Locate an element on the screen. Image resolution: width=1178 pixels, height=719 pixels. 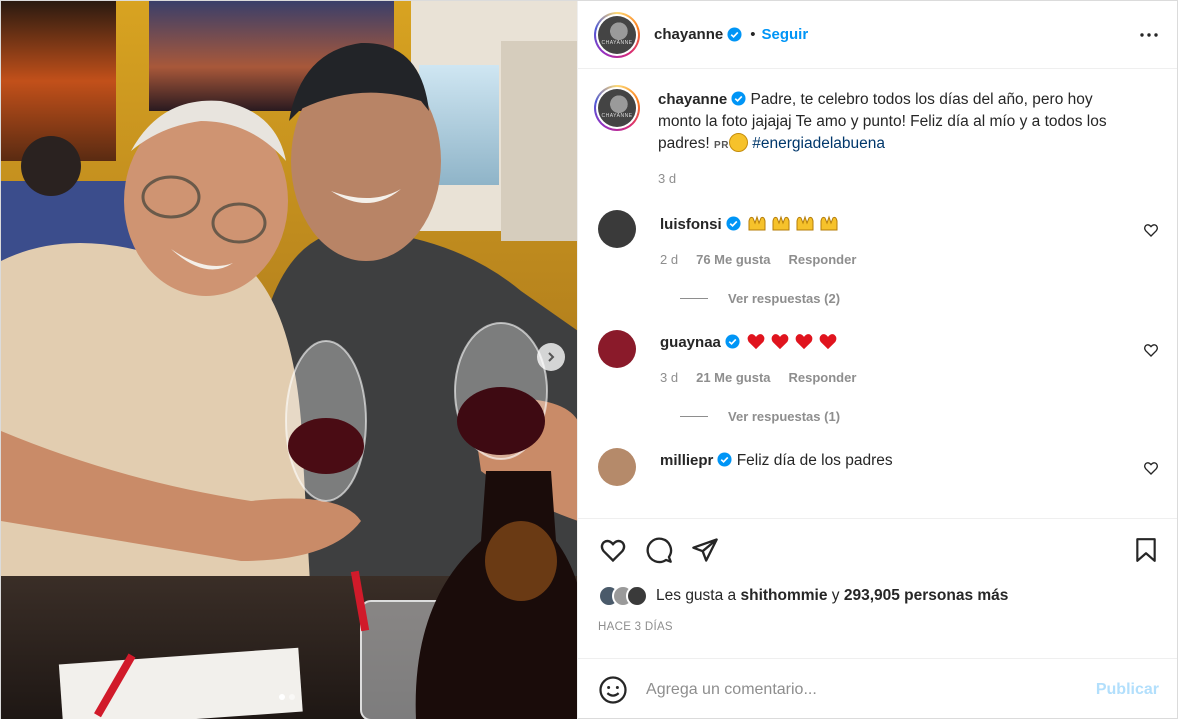
carousel-indicator is located at coordinates (287, 697).